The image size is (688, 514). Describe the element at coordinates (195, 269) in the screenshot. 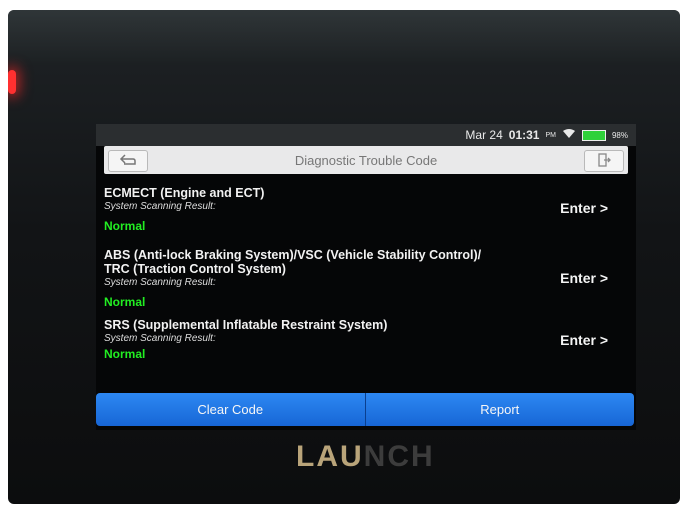

I see `system-name: TRC (Traction Control System)` at that location.